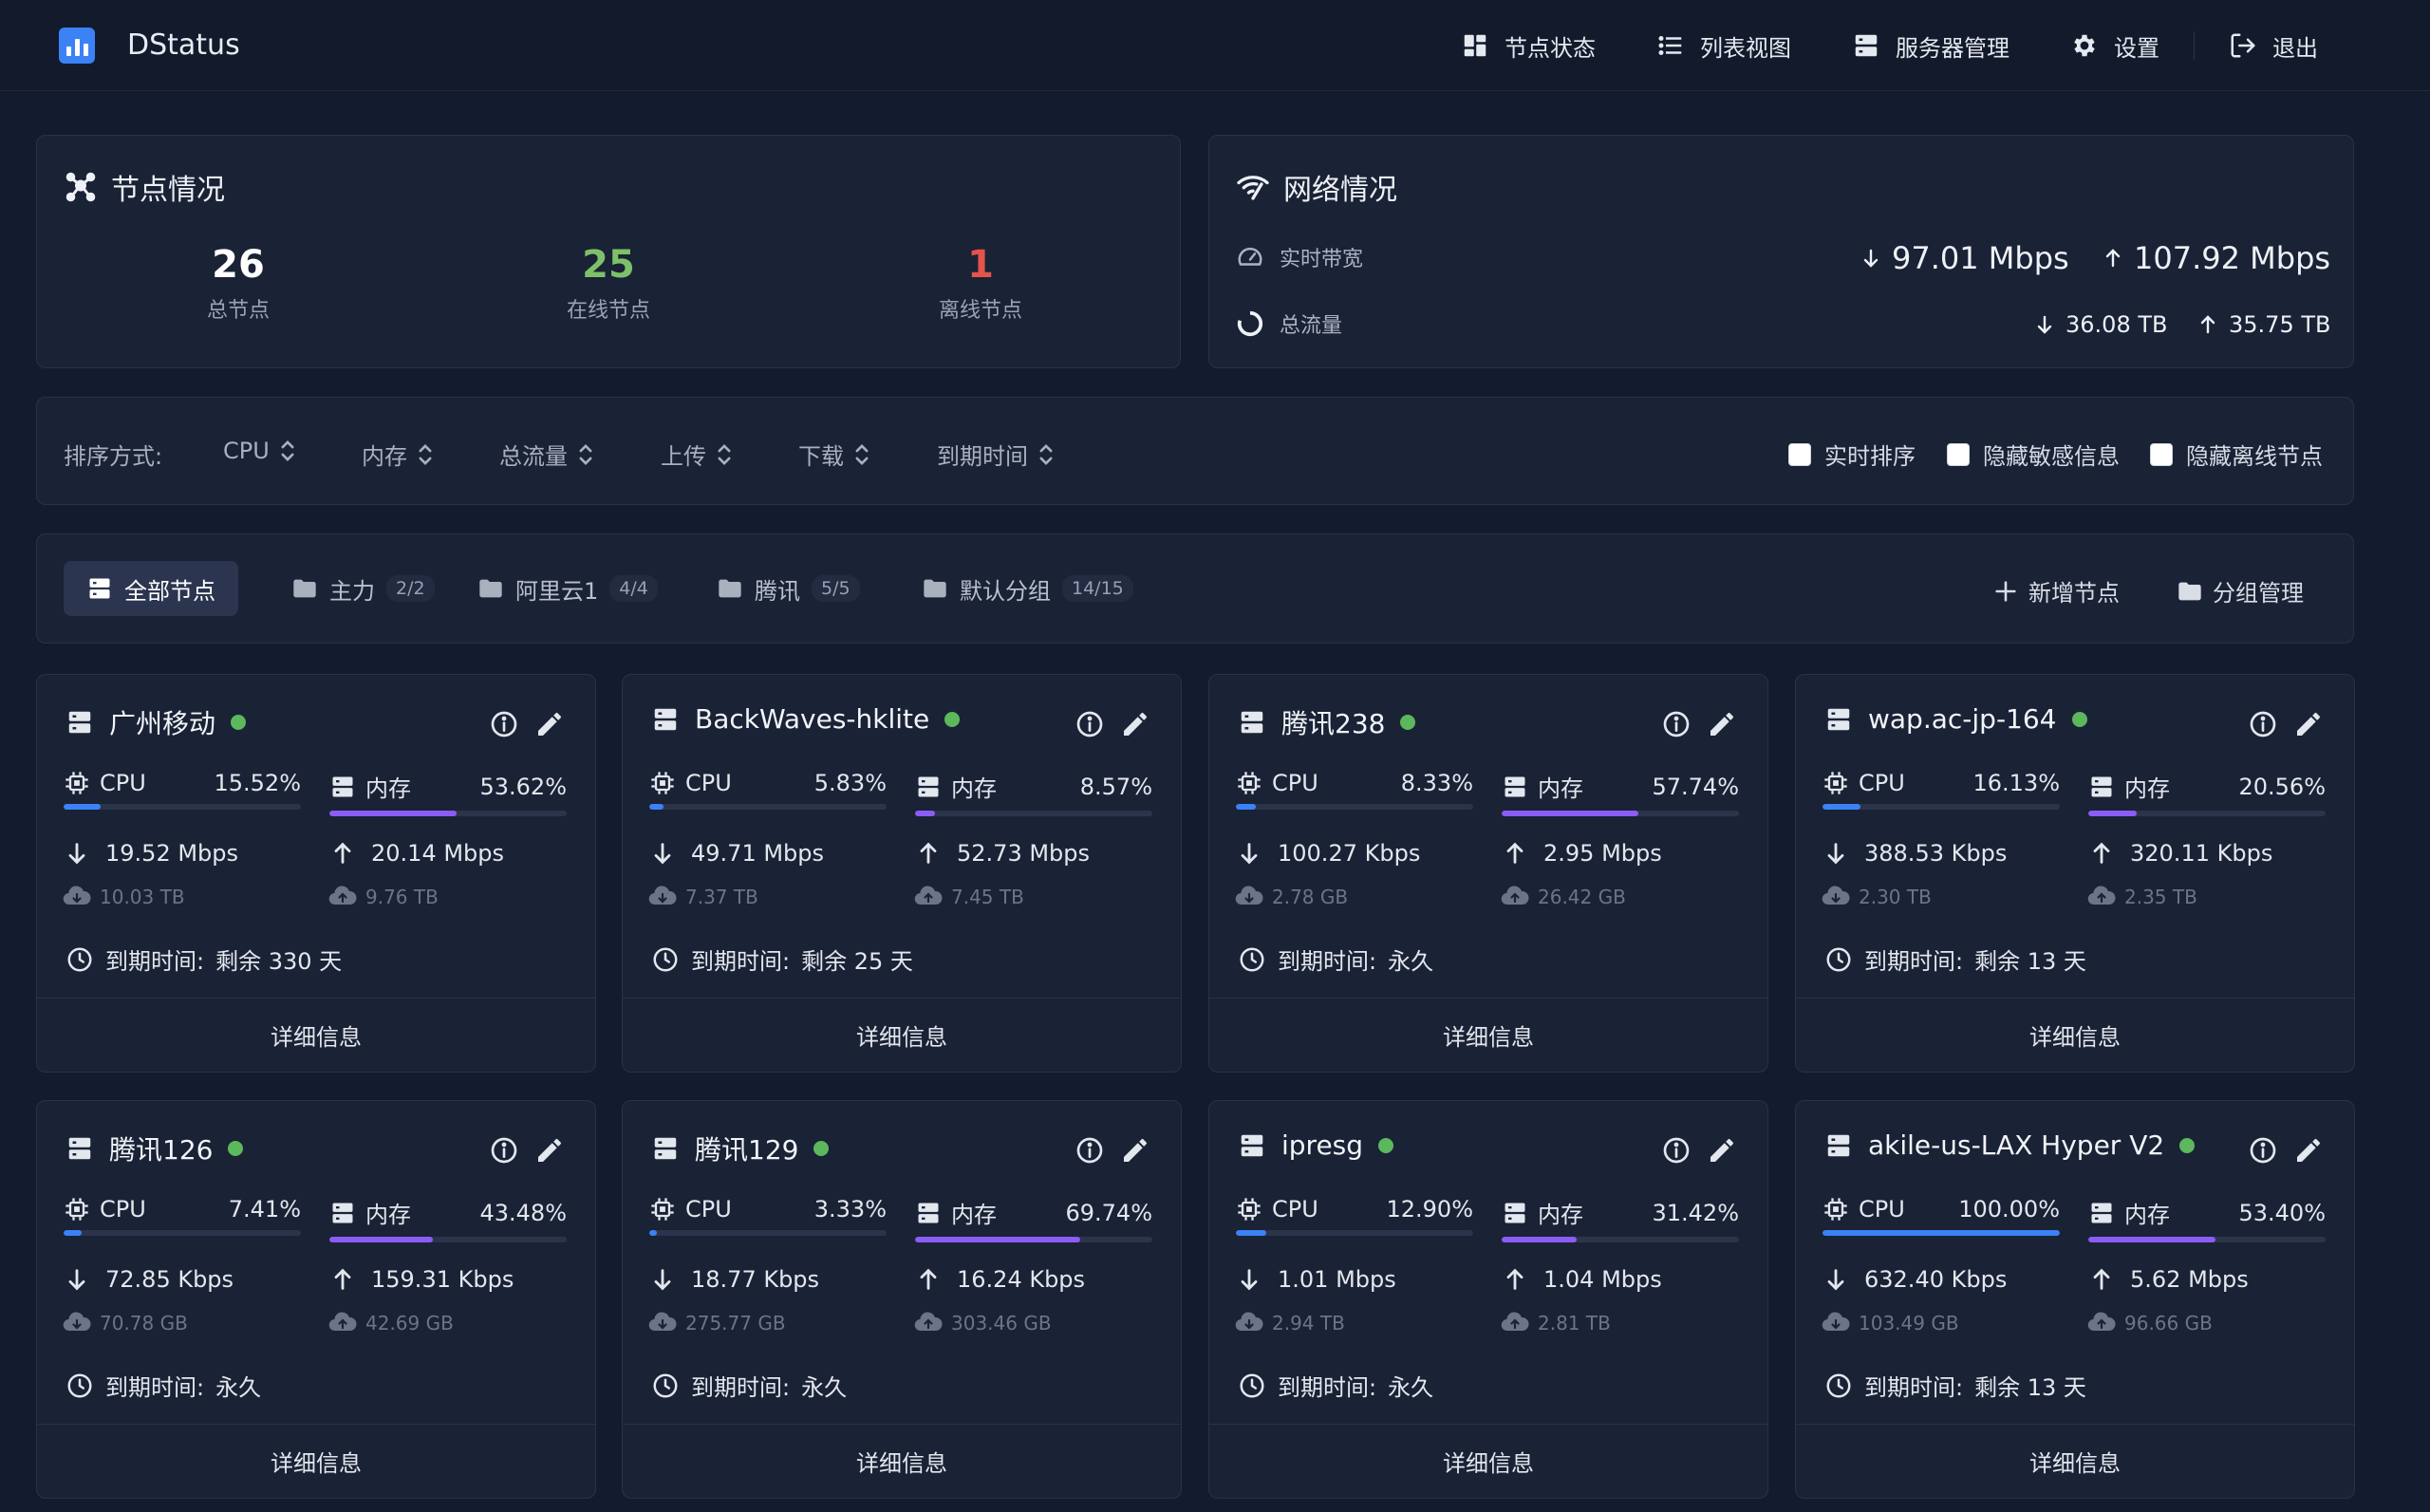 Image resolution: width=2430 pixels, height=1512 pixels. What do you see at coordinates (144, 1323) in the screenshot?
I see `download-total-value: 70.78 GB` at bounding box center [144, 1323].